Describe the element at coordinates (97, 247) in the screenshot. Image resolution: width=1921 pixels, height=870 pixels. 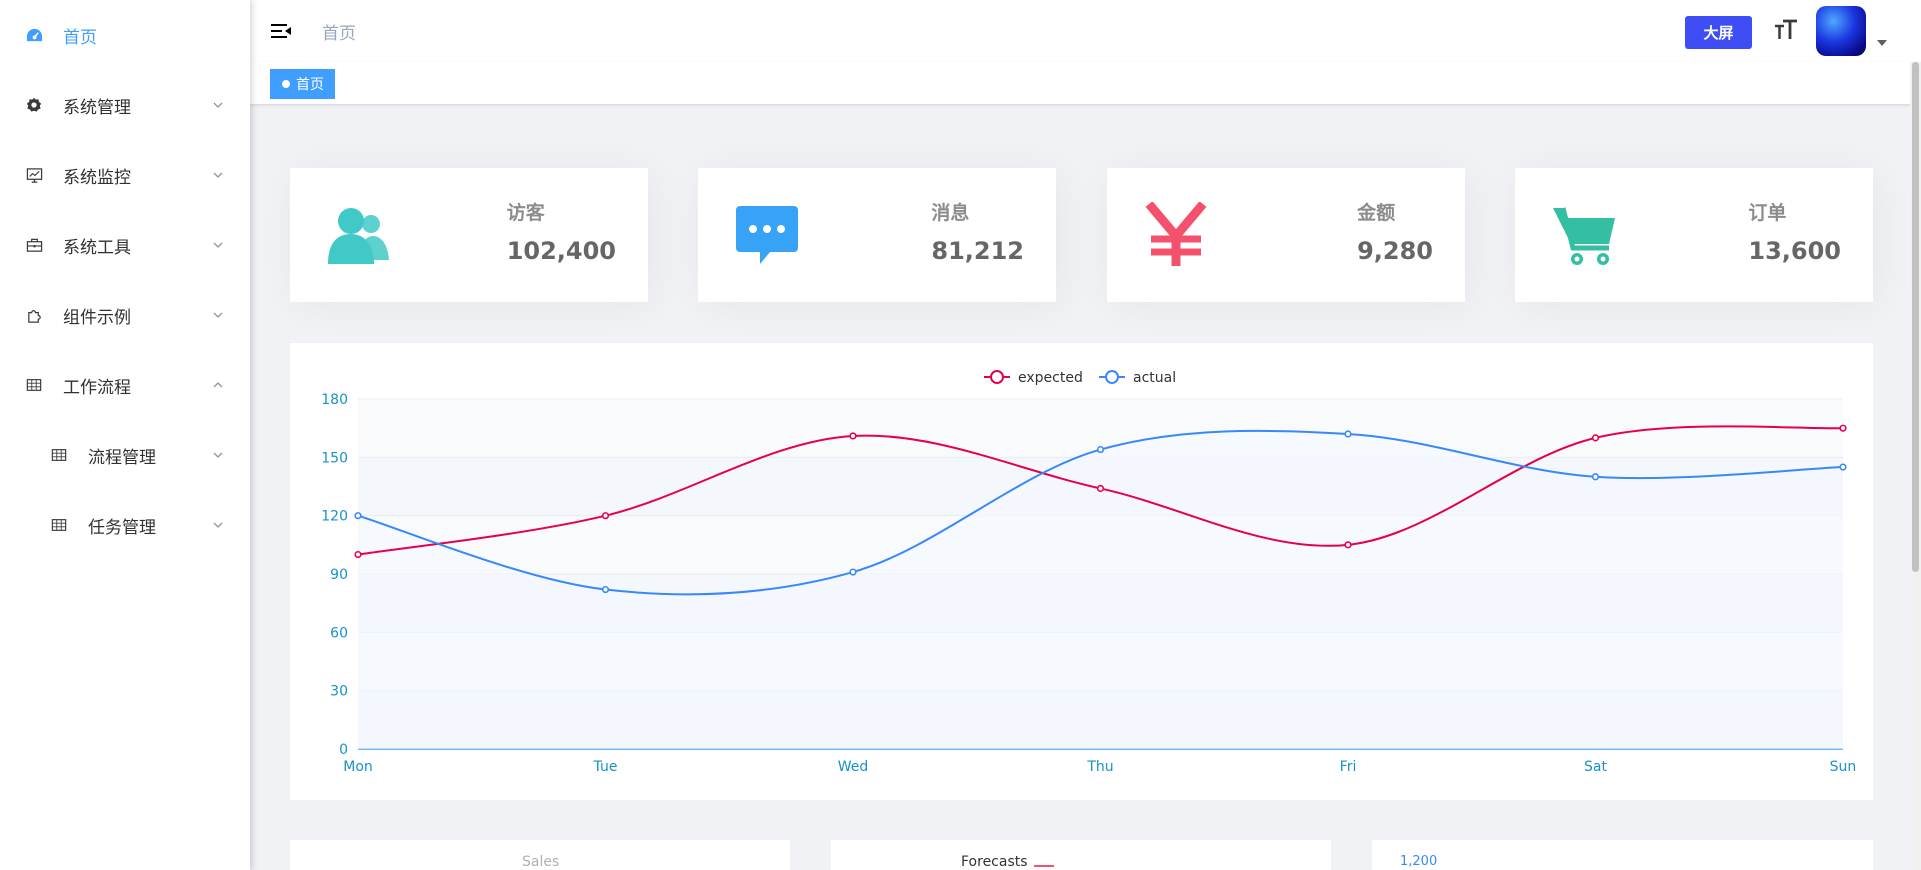
I see `sidebar-item-label: 系统工具` at that location.